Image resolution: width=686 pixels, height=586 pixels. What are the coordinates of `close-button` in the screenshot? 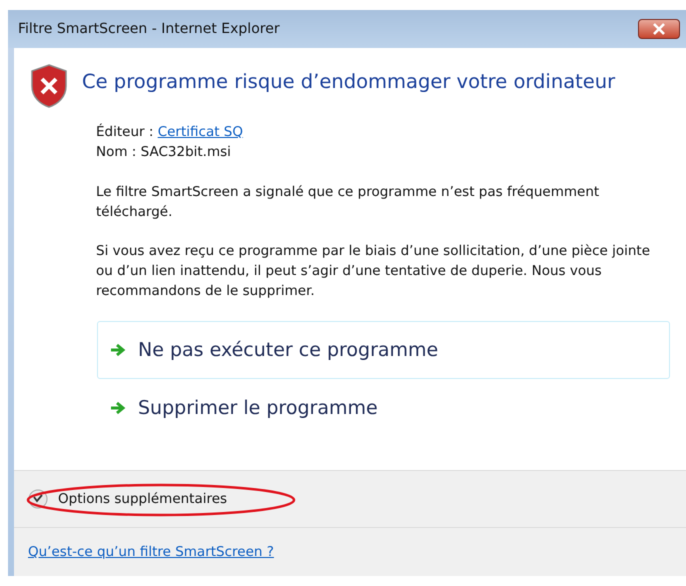 It's located at (659, 29).